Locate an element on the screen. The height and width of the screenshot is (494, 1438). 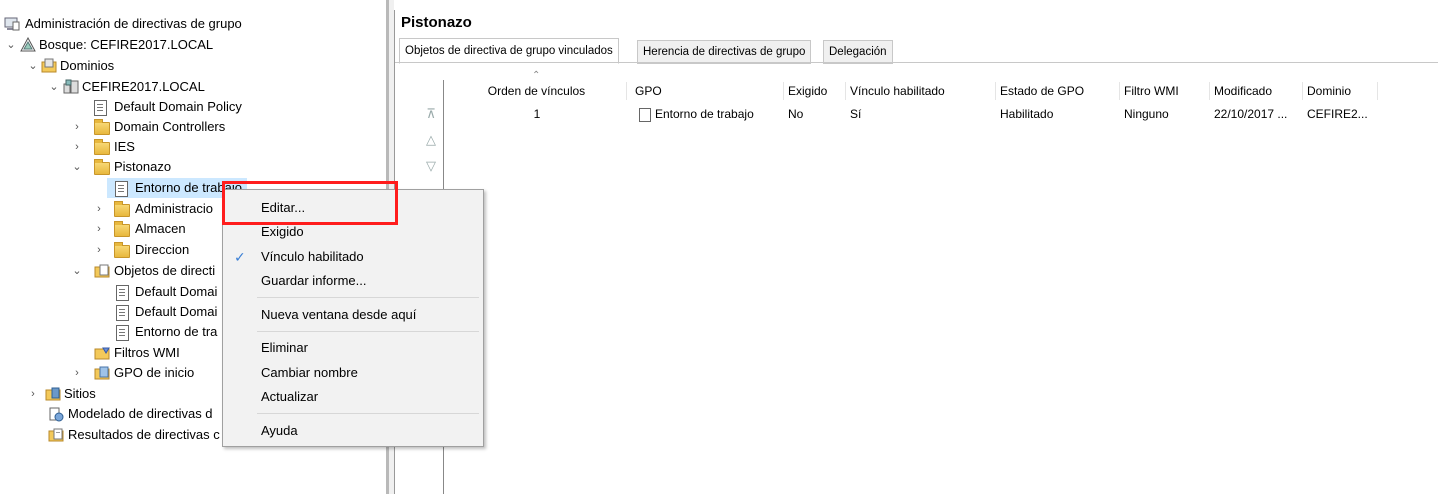
page-title: Pistonazo is located at coordinates (436, 22).